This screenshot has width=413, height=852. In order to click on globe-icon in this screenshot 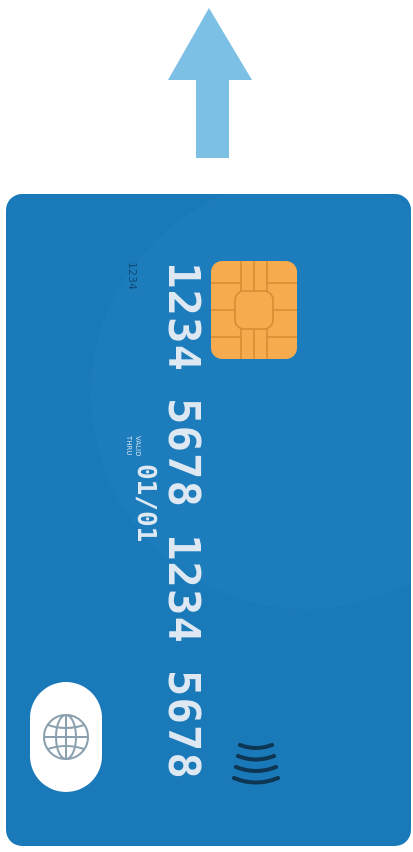, I will do `click(66, 737)`.